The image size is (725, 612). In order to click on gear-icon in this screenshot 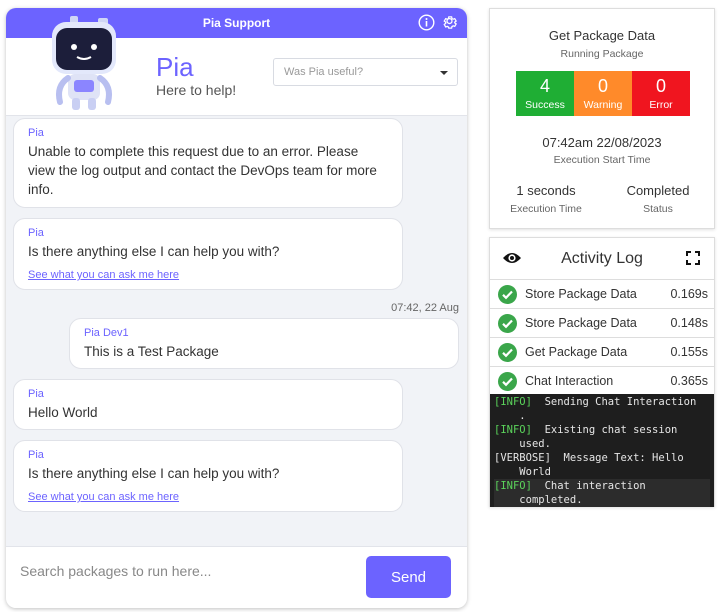, I will do `click(449, 22)`.